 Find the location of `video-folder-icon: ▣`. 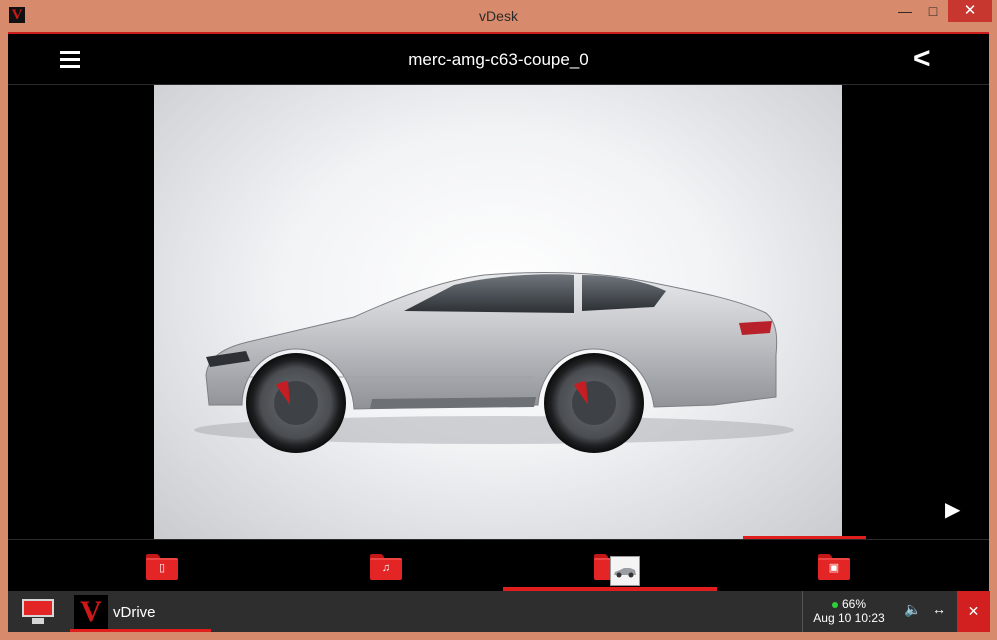

video-folder-icon: ▣ is located at coordinates (834, 567).